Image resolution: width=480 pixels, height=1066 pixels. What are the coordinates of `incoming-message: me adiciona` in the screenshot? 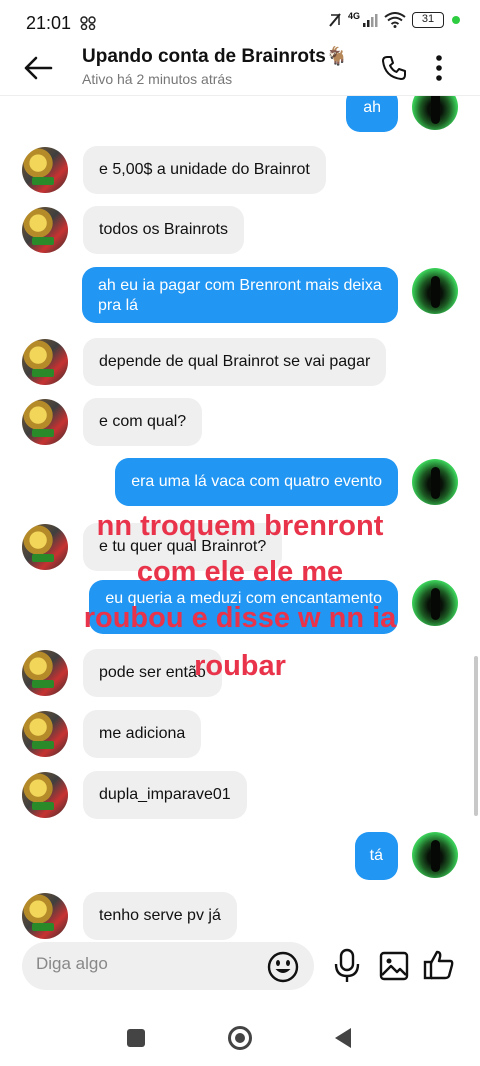 It's located at (142, 734).